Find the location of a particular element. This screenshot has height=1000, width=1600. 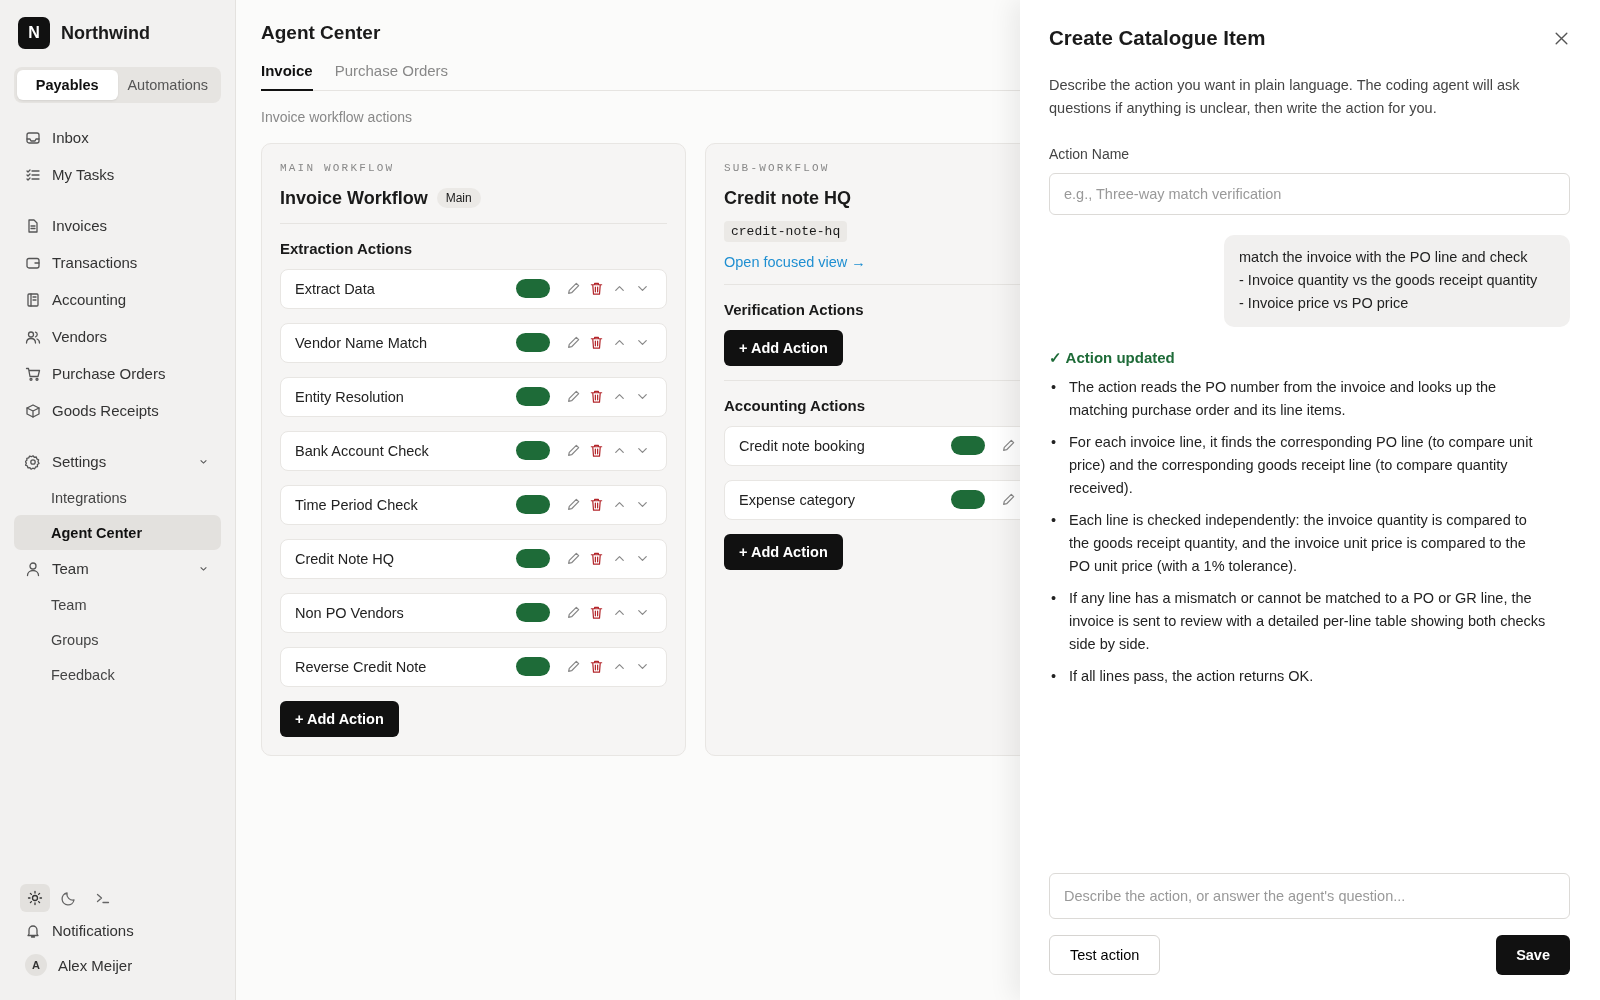

action-name: Expense category is located at coordinates (798, 499).